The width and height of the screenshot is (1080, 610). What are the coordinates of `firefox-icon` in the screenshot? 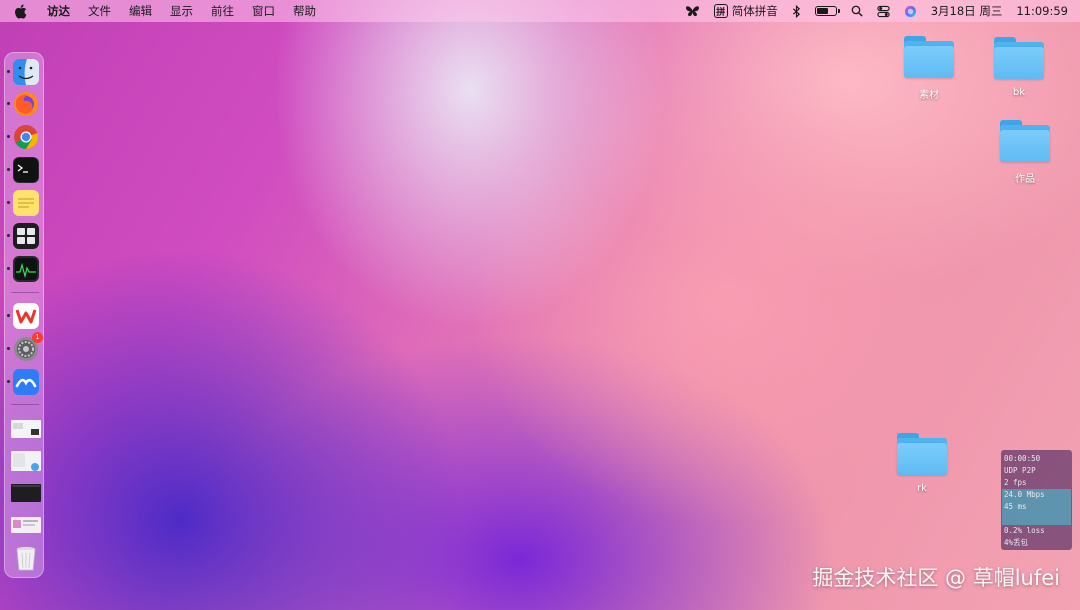 It's located at (26, 104).